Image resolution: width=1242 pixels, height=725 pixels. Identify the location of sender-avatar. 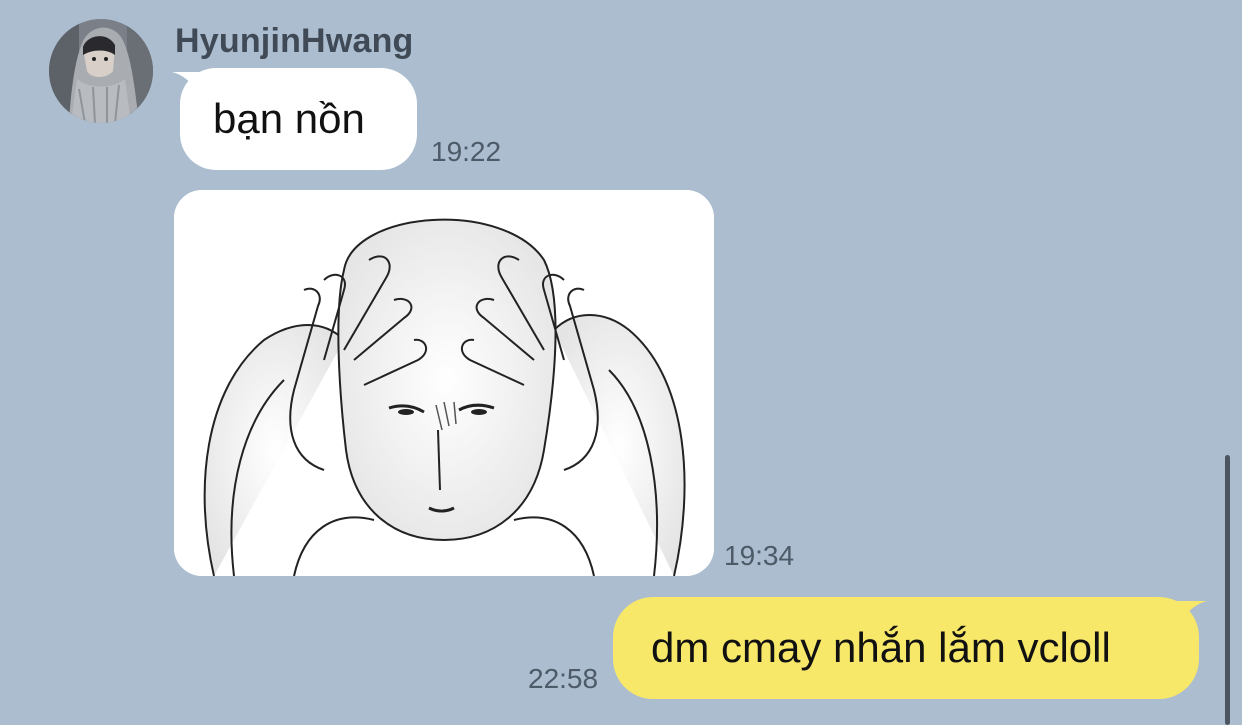
(101, 71).